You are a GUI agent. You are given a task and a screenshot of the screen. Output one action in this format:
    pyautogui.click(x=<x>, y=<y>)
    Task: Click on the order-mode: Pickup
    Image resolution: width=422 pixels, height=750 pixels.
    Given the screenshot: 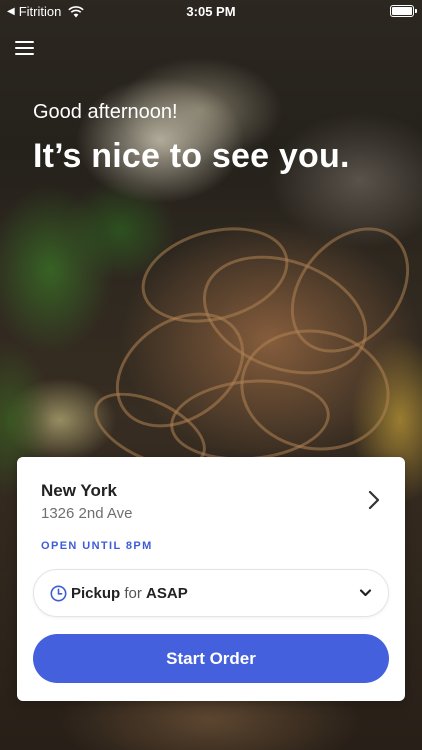 What is the action you would take?
    pyautogui.click(x=96, y=593)
    